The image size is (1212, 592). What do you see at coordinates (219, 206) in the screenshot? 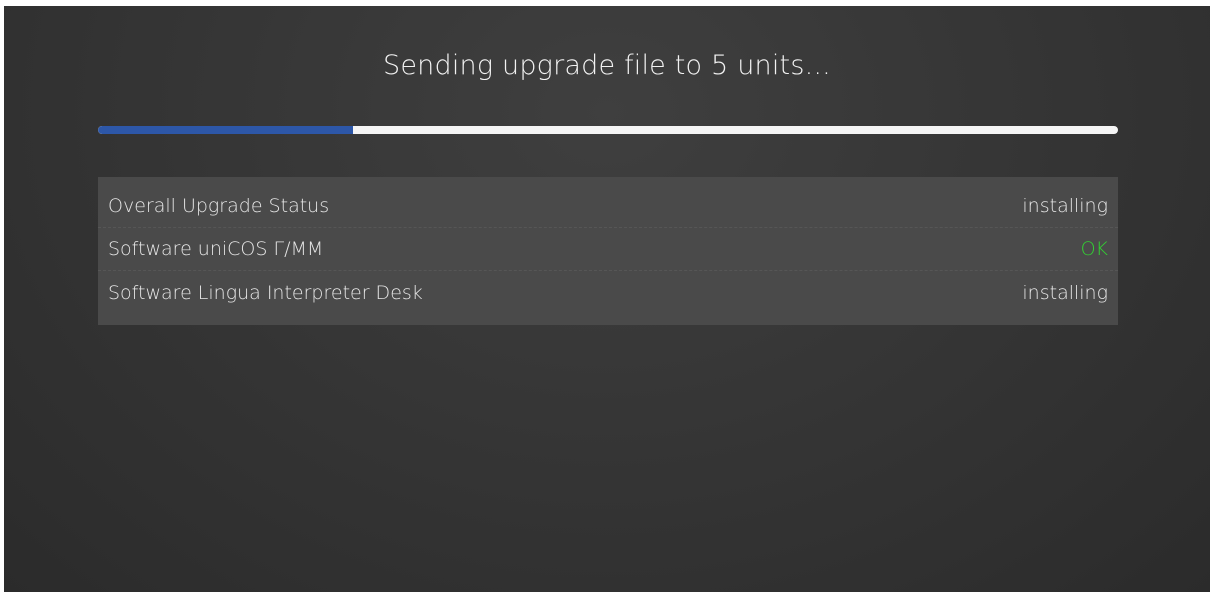
I see `status-label: Overall Upgrade Status` at bounding box center [219, 206].